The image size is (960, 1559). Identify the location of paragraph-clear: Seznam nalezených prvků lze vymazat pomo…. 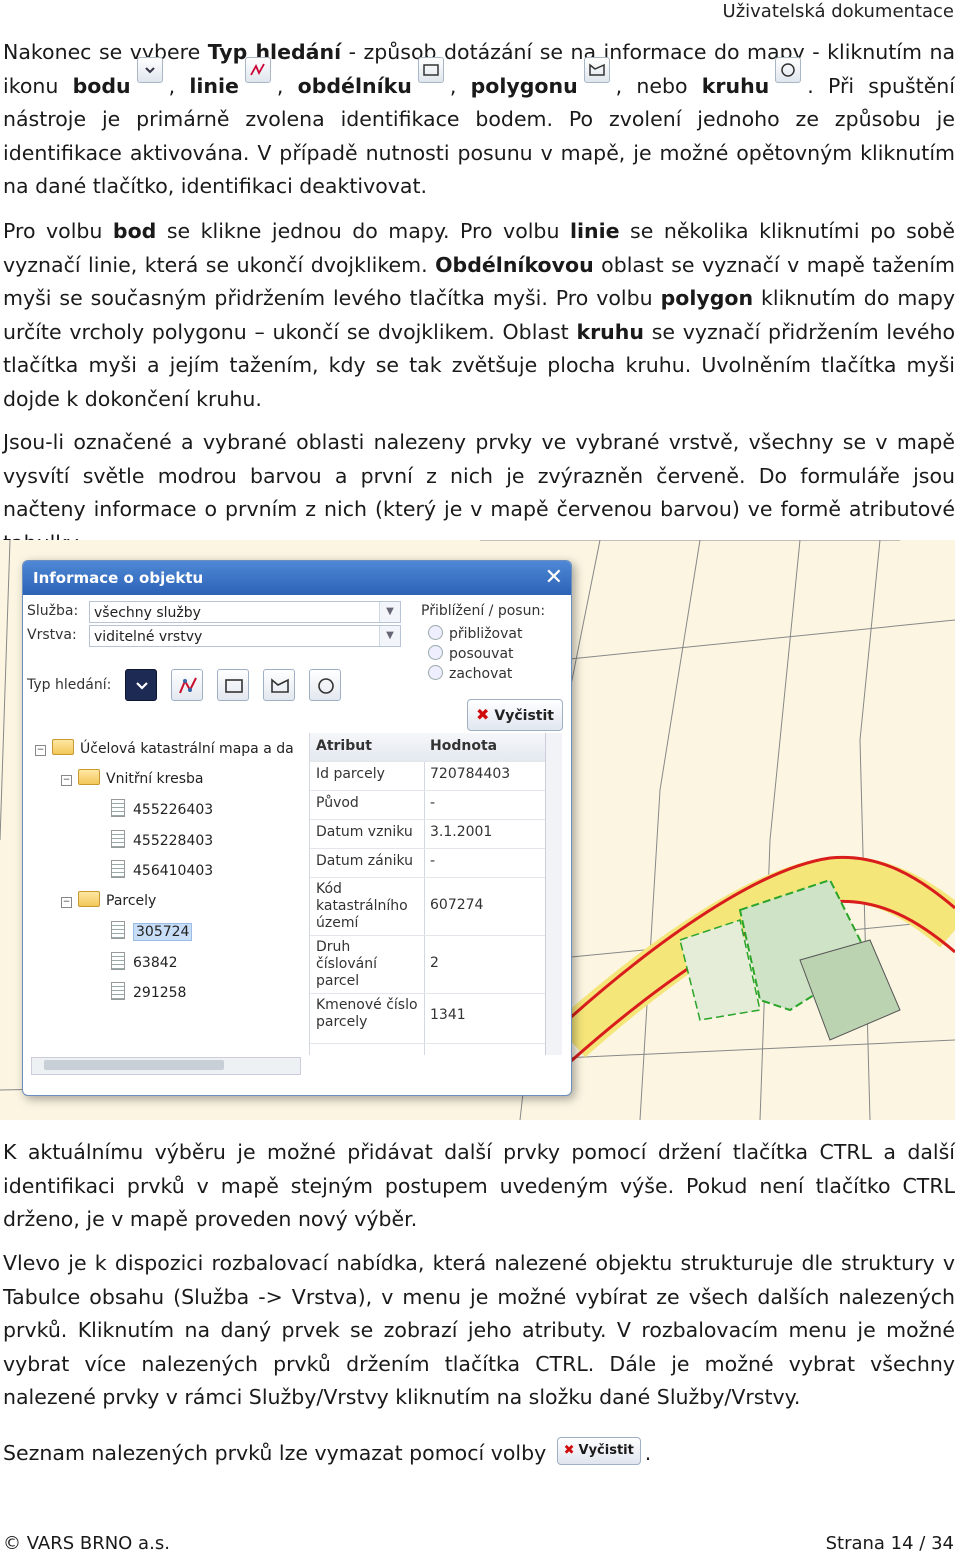
(479, 1454).